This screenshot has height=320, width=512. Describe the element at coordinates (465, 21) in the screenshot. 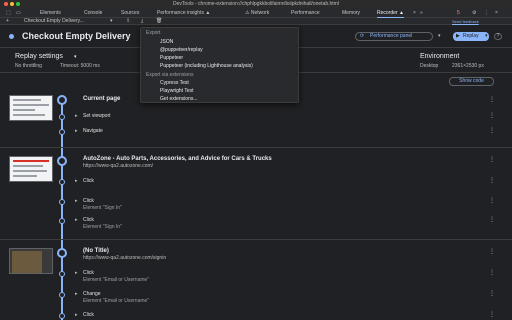

I see `send-feedback-link: Send feedback` at that location.